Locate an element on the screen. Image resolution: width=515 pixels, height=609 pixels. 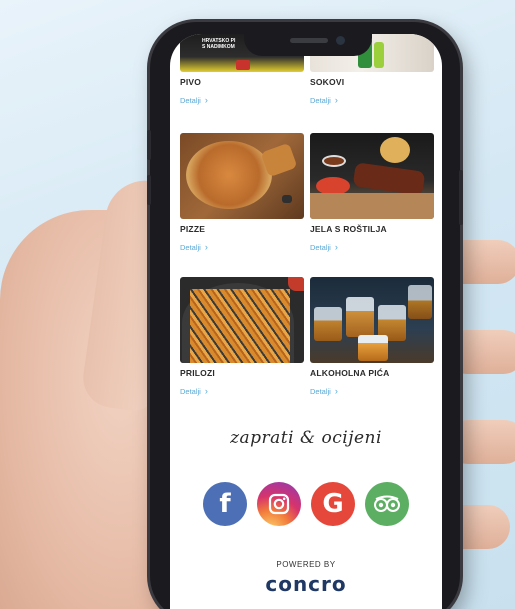
menu-card-alkoholna-pica: ALKOHOLNA PIĆA Detalji › is located at coordinates (372, 336).